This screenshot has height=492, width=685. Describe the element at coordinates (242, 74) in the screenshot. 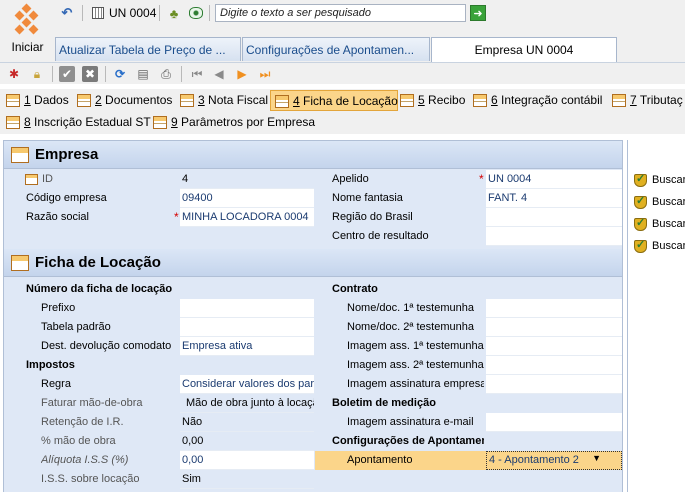

I see `next-record-icon: ▶` at that location.